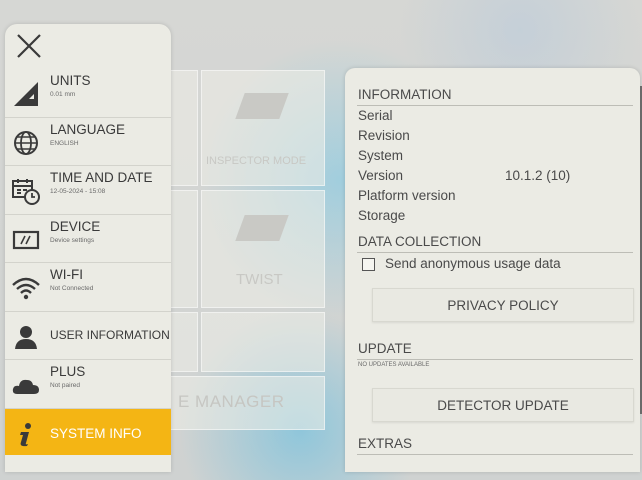  Describe the element at coordinates (375, 115) in the screenshot. I see `info-row-label: Serial` at that location.